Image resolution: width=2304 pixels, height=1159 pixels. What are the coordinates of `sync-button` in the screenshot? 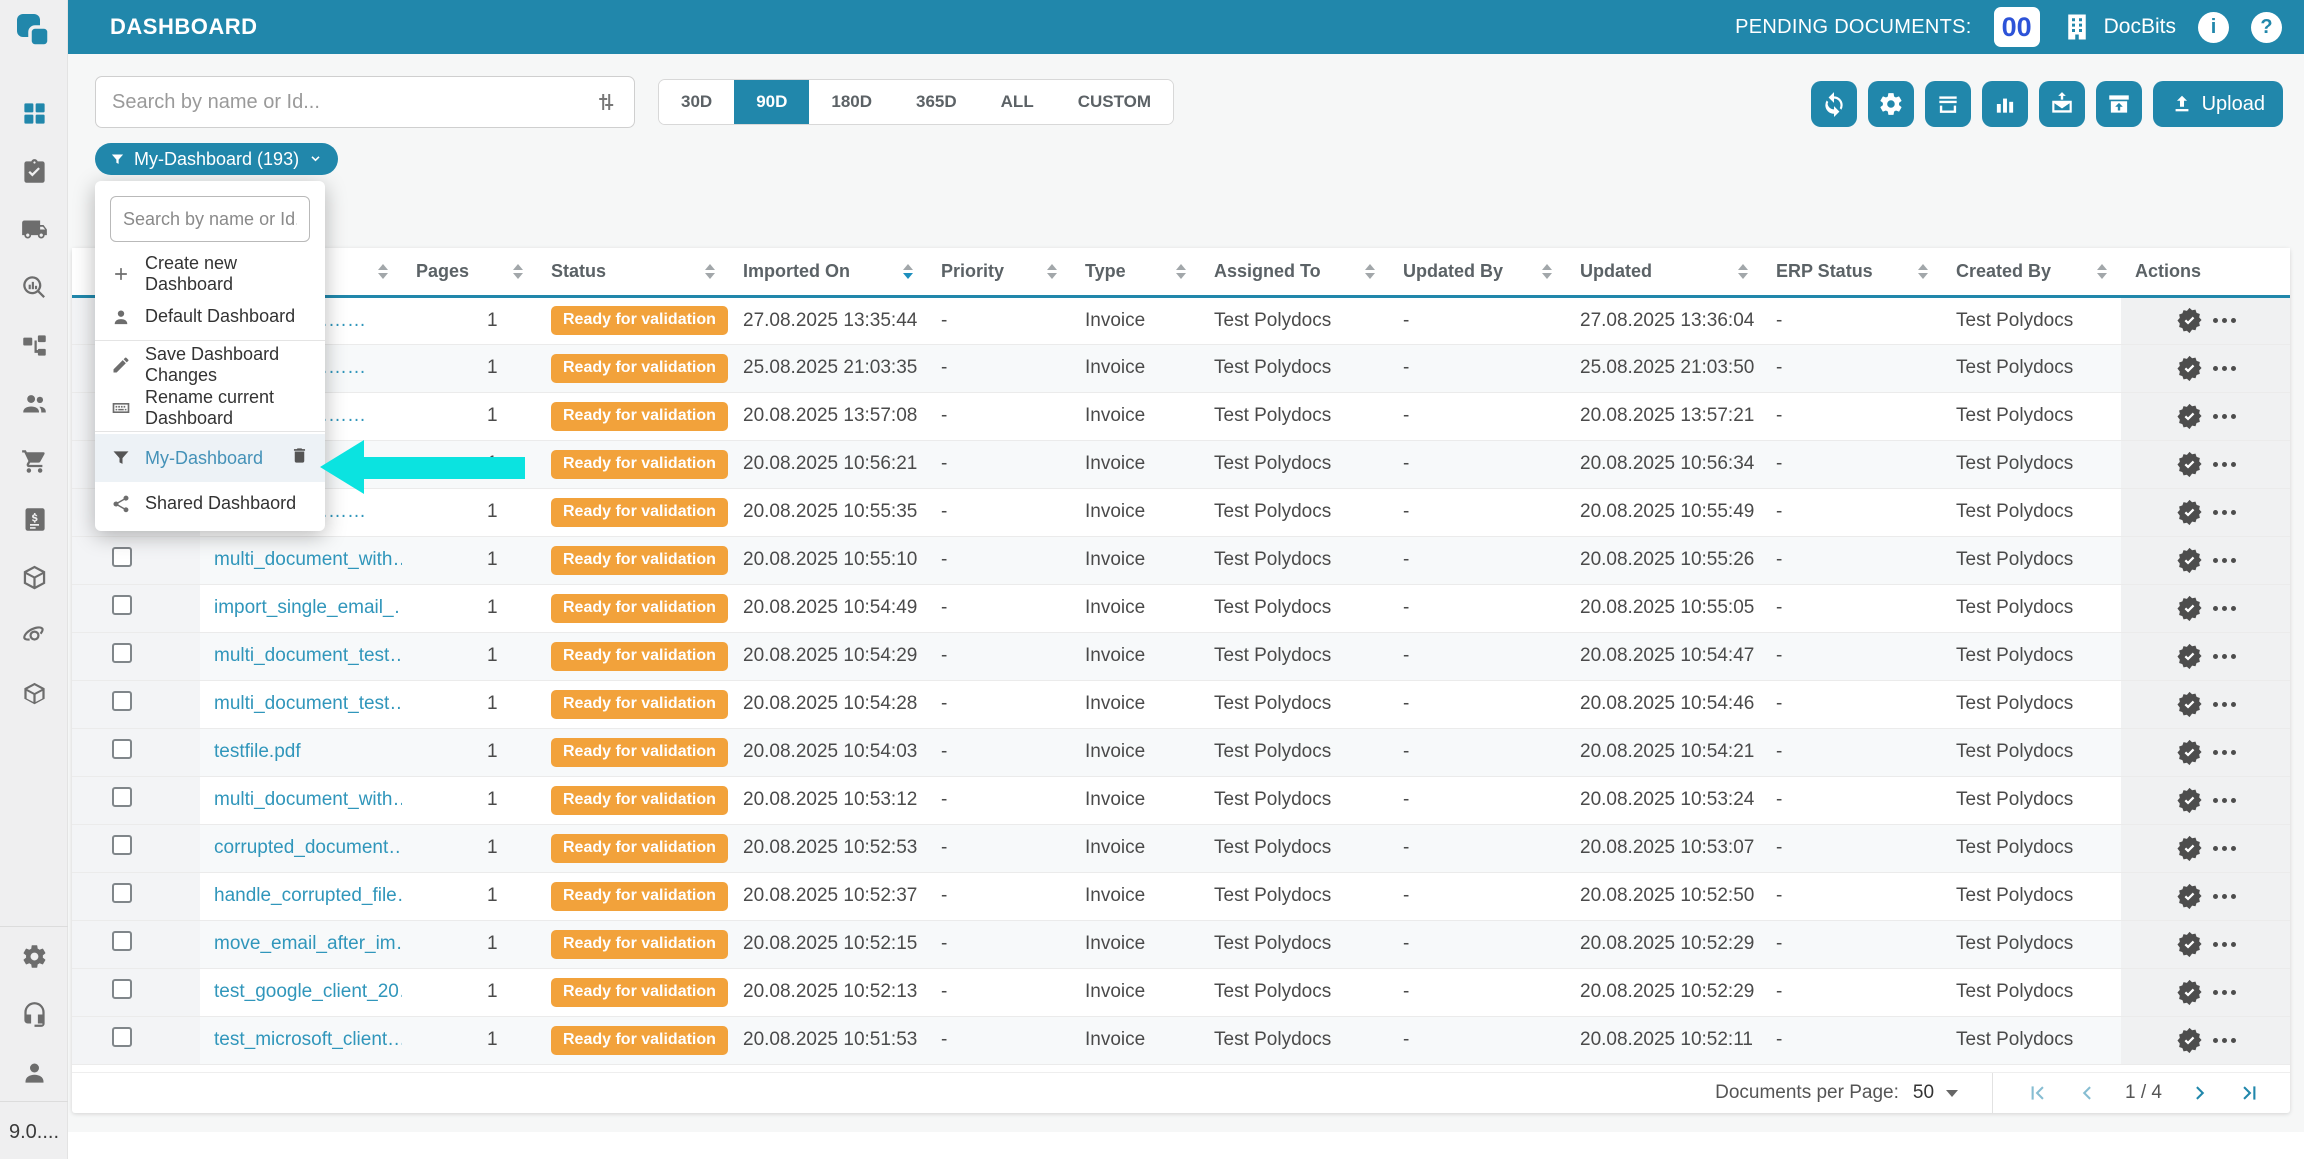 It's located at (1833, 104).